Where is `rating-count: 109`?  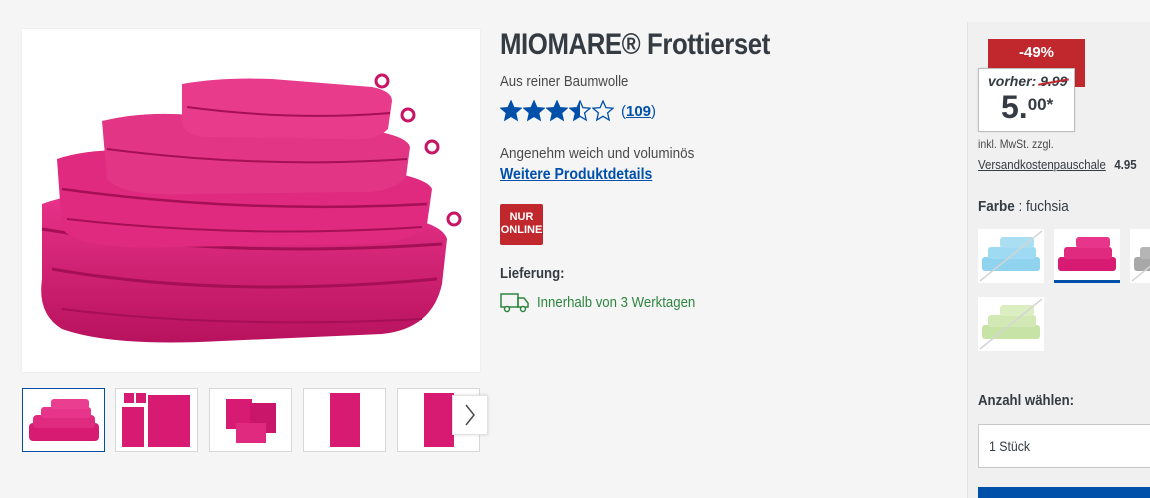
rating-count: 109 is located at coordinates (639, 111).